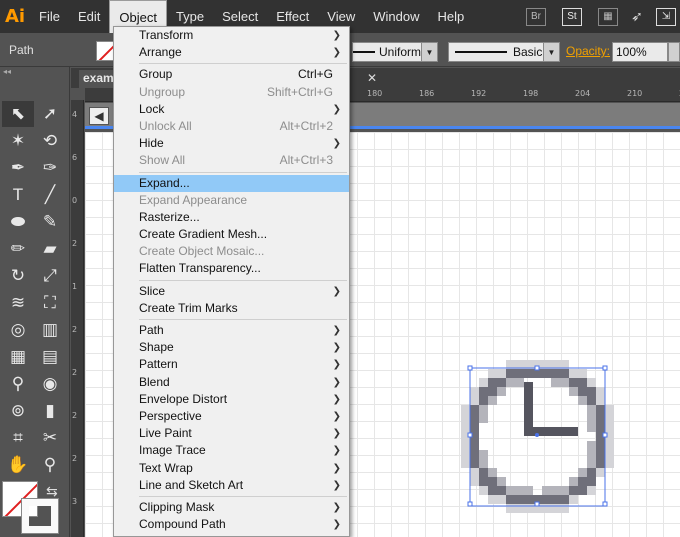 Image resolution: width=680 pixels, height=537 pixels. Describe the element at coordinates (231, 109) in the screenshot. I see `menu-item-lock: Lock ❯` at that location.